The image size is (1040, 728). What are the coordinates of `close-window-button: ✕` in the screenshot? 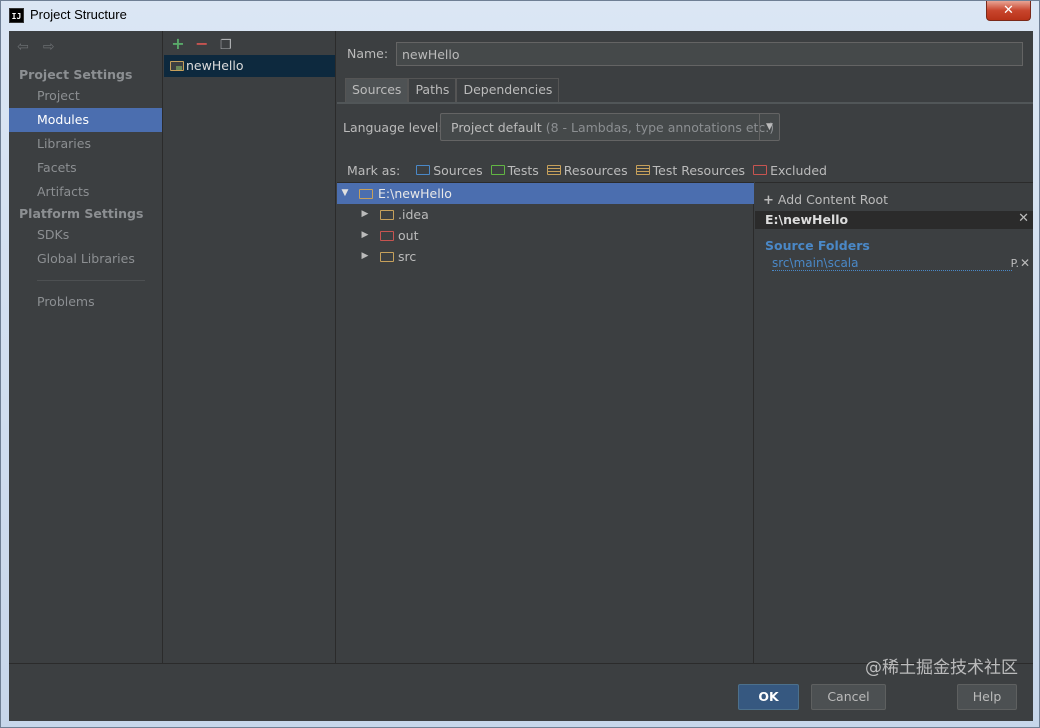 It's located at (1008, 11).